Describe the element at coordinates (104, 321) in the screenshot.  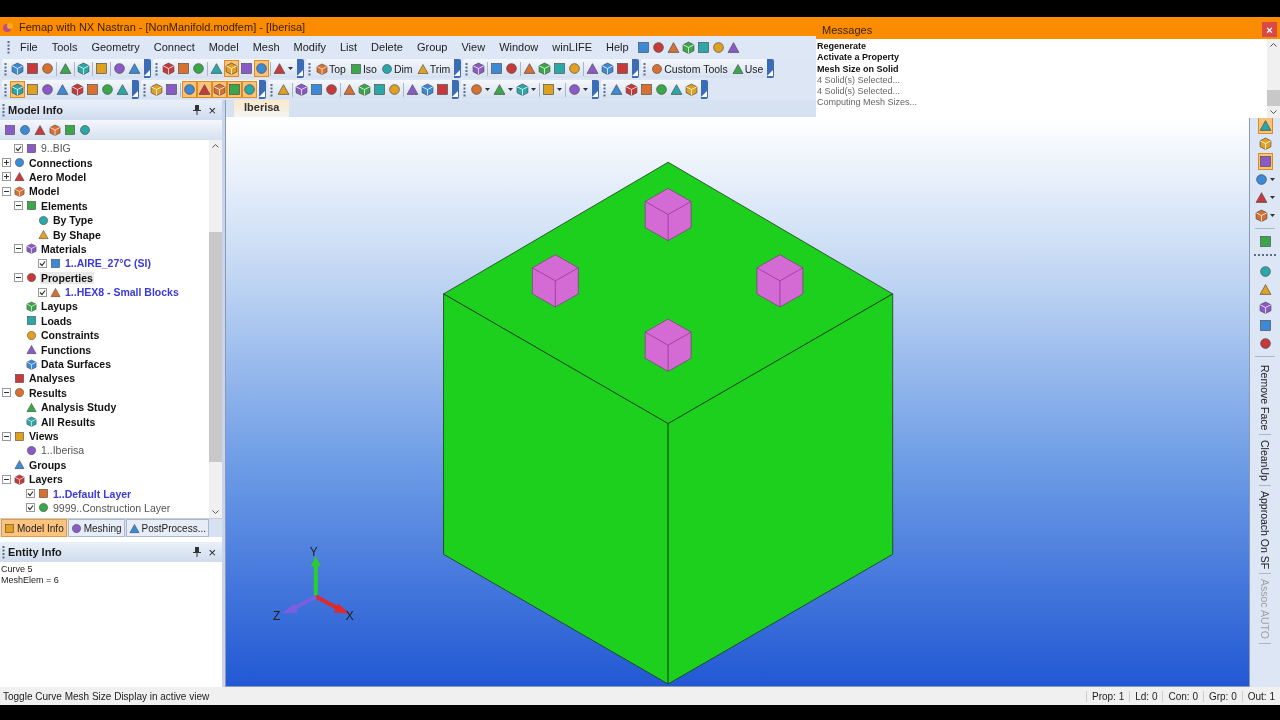
I see `tree-item: Loads` at that location.